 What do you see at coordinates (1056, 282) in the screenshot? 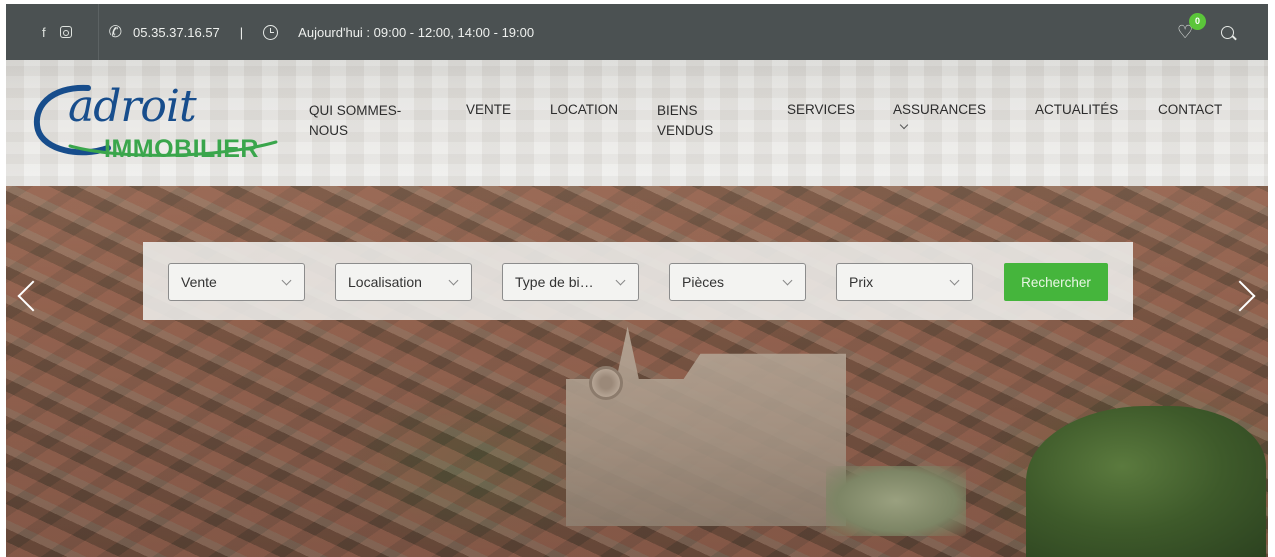
I see `search-submit-button: Rechercher` at bounding box center [1056, 282].